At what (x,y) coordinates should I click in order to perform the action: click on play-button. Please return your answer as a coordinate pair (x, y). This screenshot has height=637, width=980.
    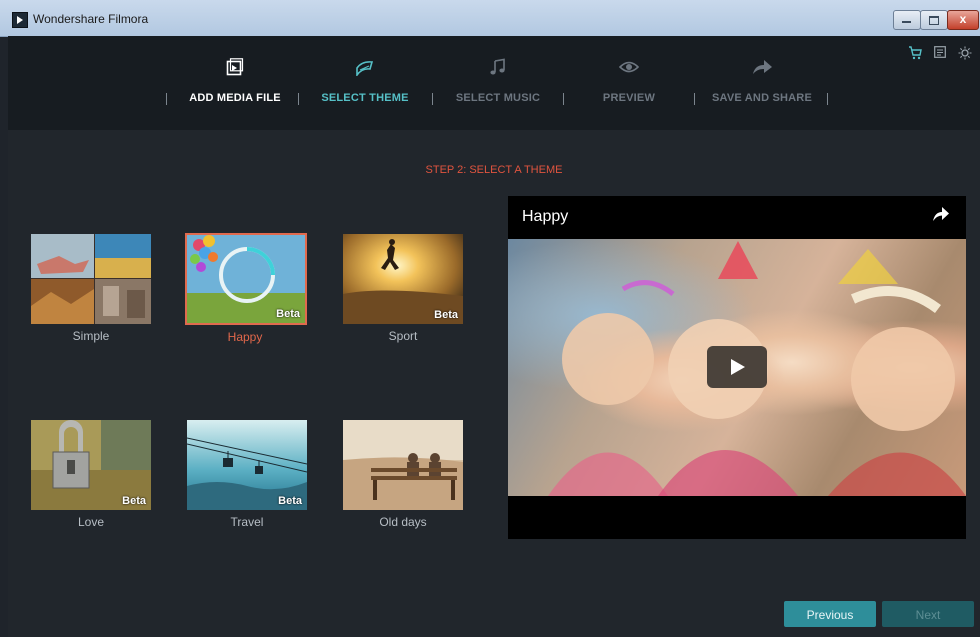
    Looking at the image, I should click on (737, 367).